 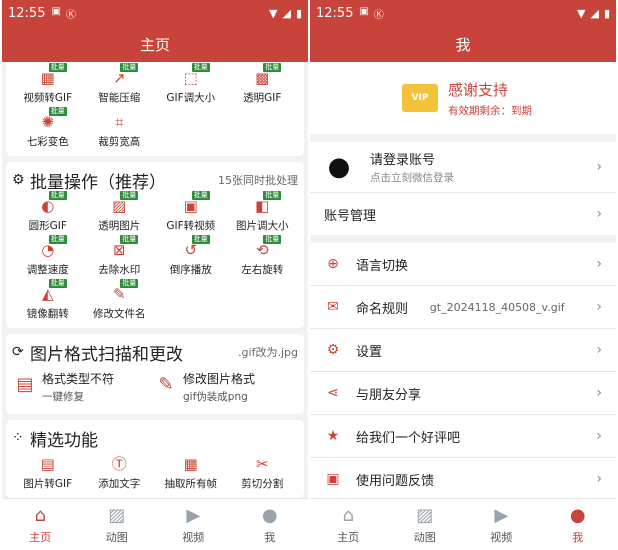 What do you see at coordinates (53, 75) in the screenshot?
I see `video-gif-icon: ▦ 批量` at bounding box center [53, 75].